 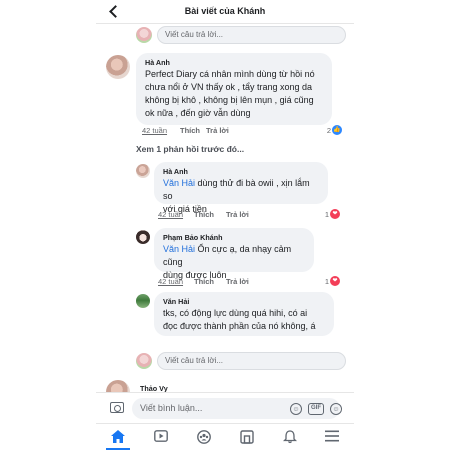 What do you see at coordinates (234, 238) in the screenshot?
I see `comment-author: Phạm Bảo Khánh` at bounding box center [234, 238].